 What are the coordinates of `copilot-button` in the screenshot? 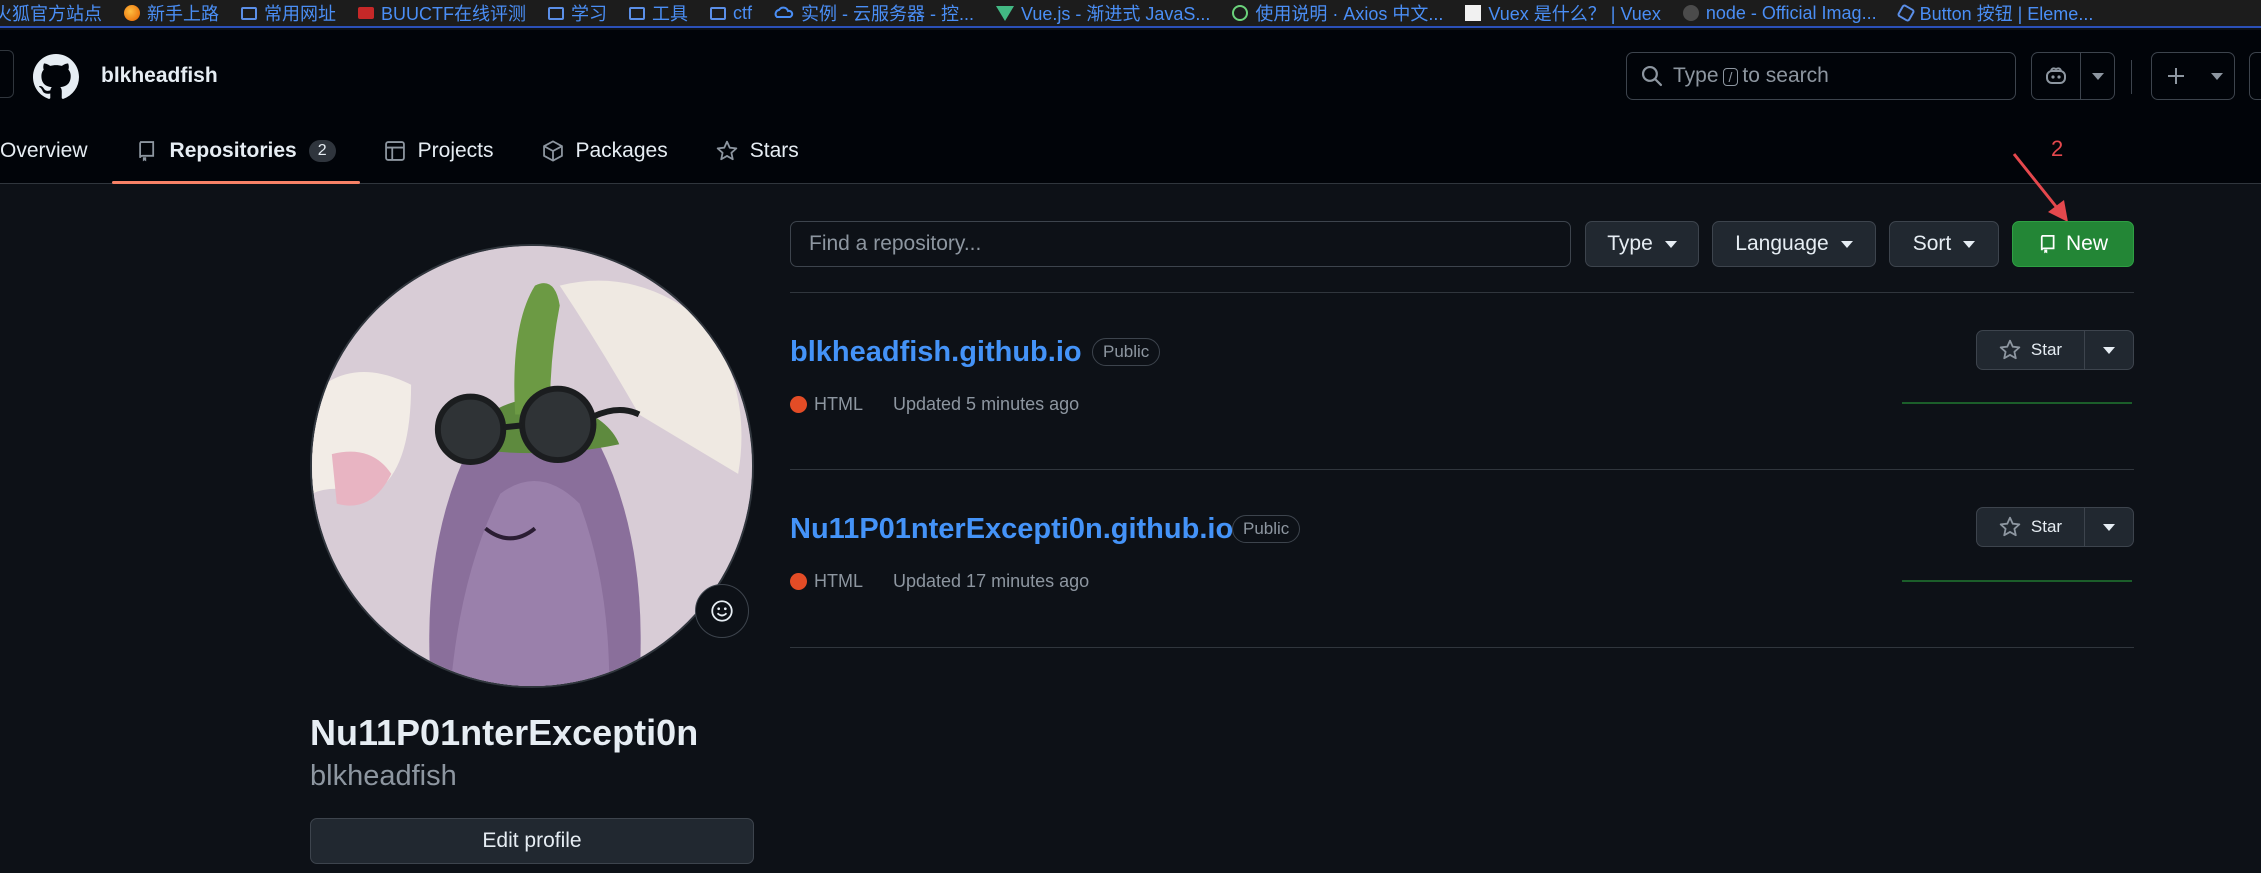 It's located at (2056, 76).